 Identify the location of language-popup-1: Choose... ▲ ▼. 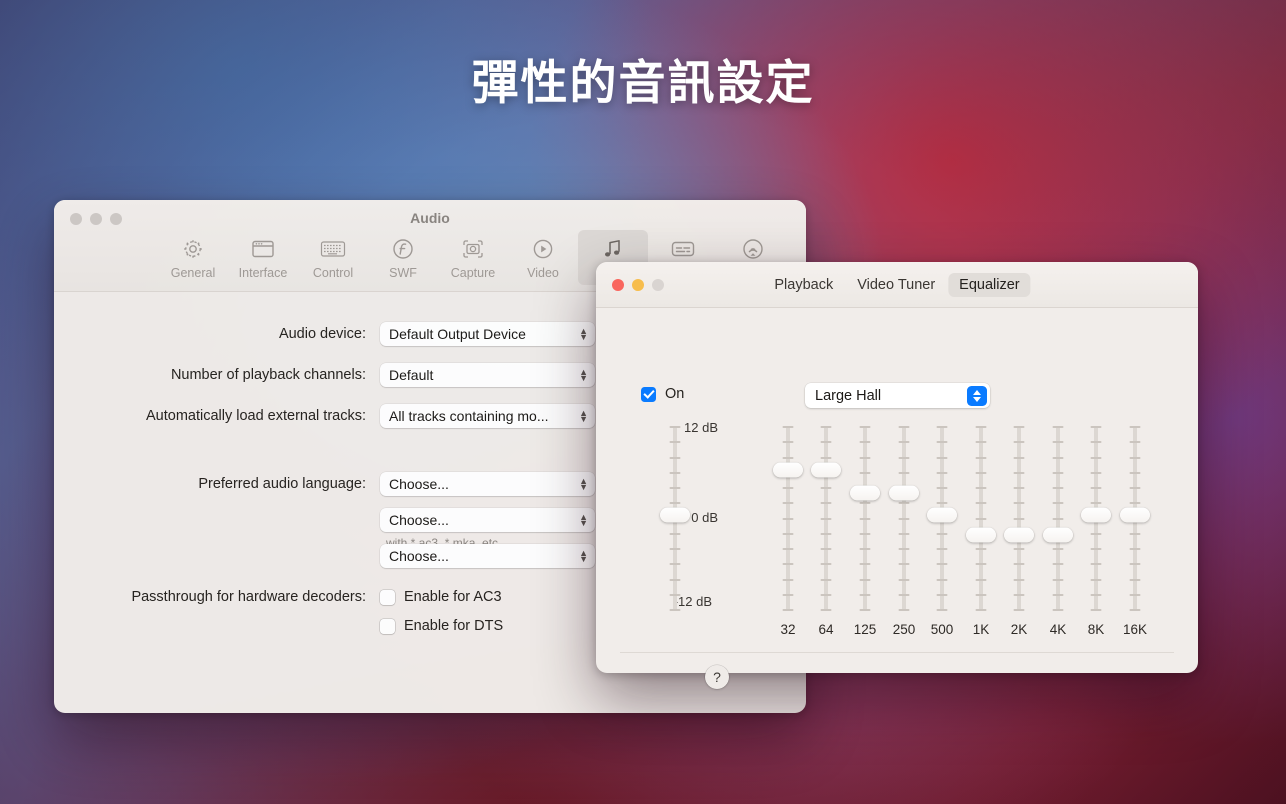
(487, 484).